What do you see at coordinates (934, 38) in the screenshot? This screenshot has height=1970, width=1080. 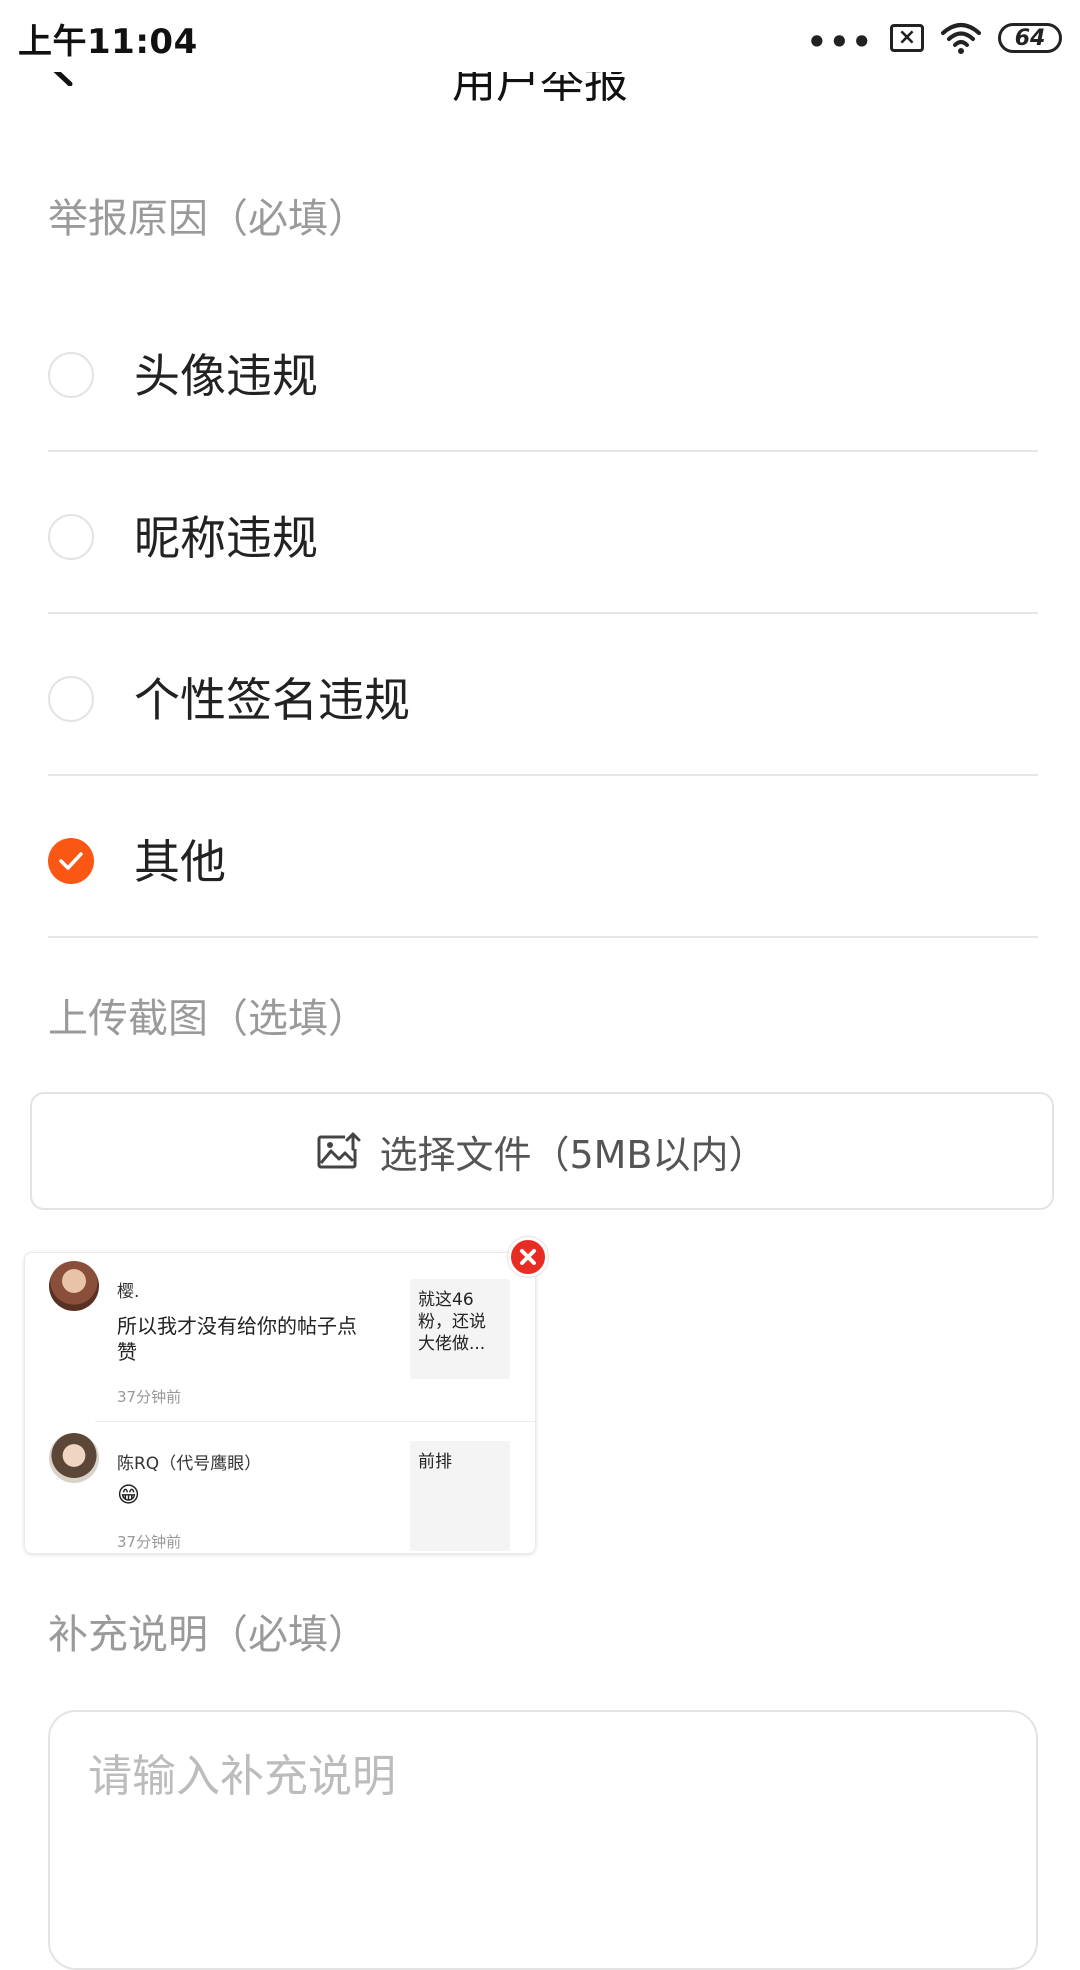 I see `status-icons: ••• × 64` at bounding box center [934, 38].